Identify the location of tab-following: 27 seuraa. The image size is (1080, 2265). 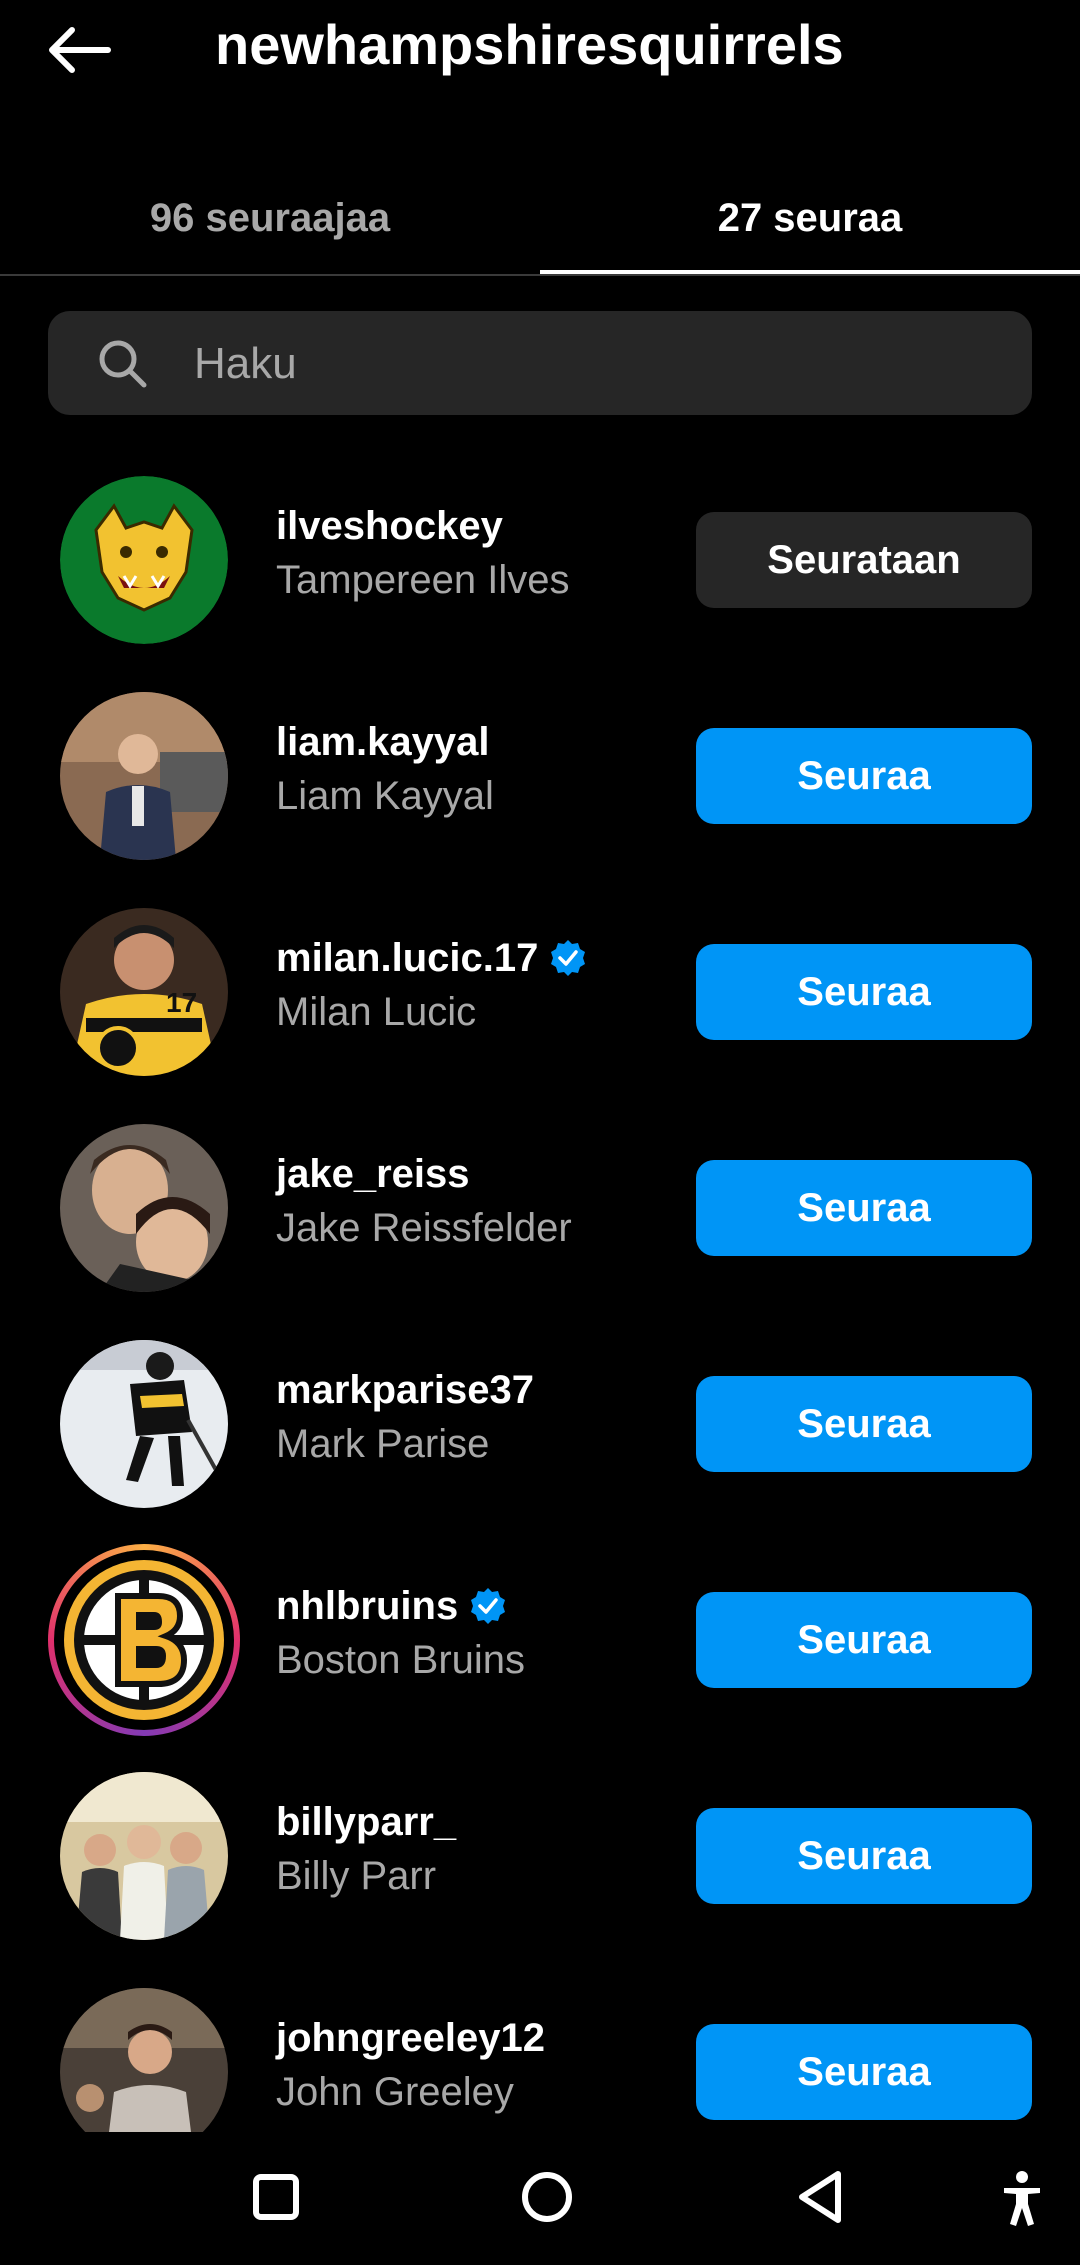
(810, 218).